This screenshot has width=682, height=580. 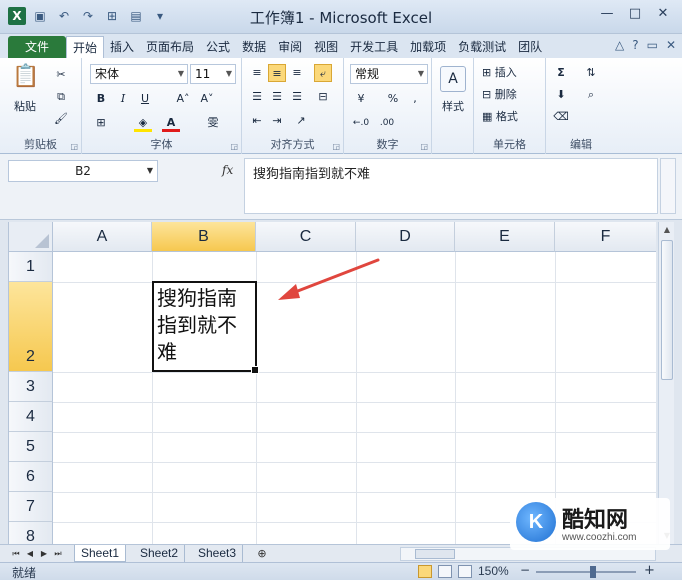 I want to click on tab-page-layout: 页面布局, so click(x=170, y=47).